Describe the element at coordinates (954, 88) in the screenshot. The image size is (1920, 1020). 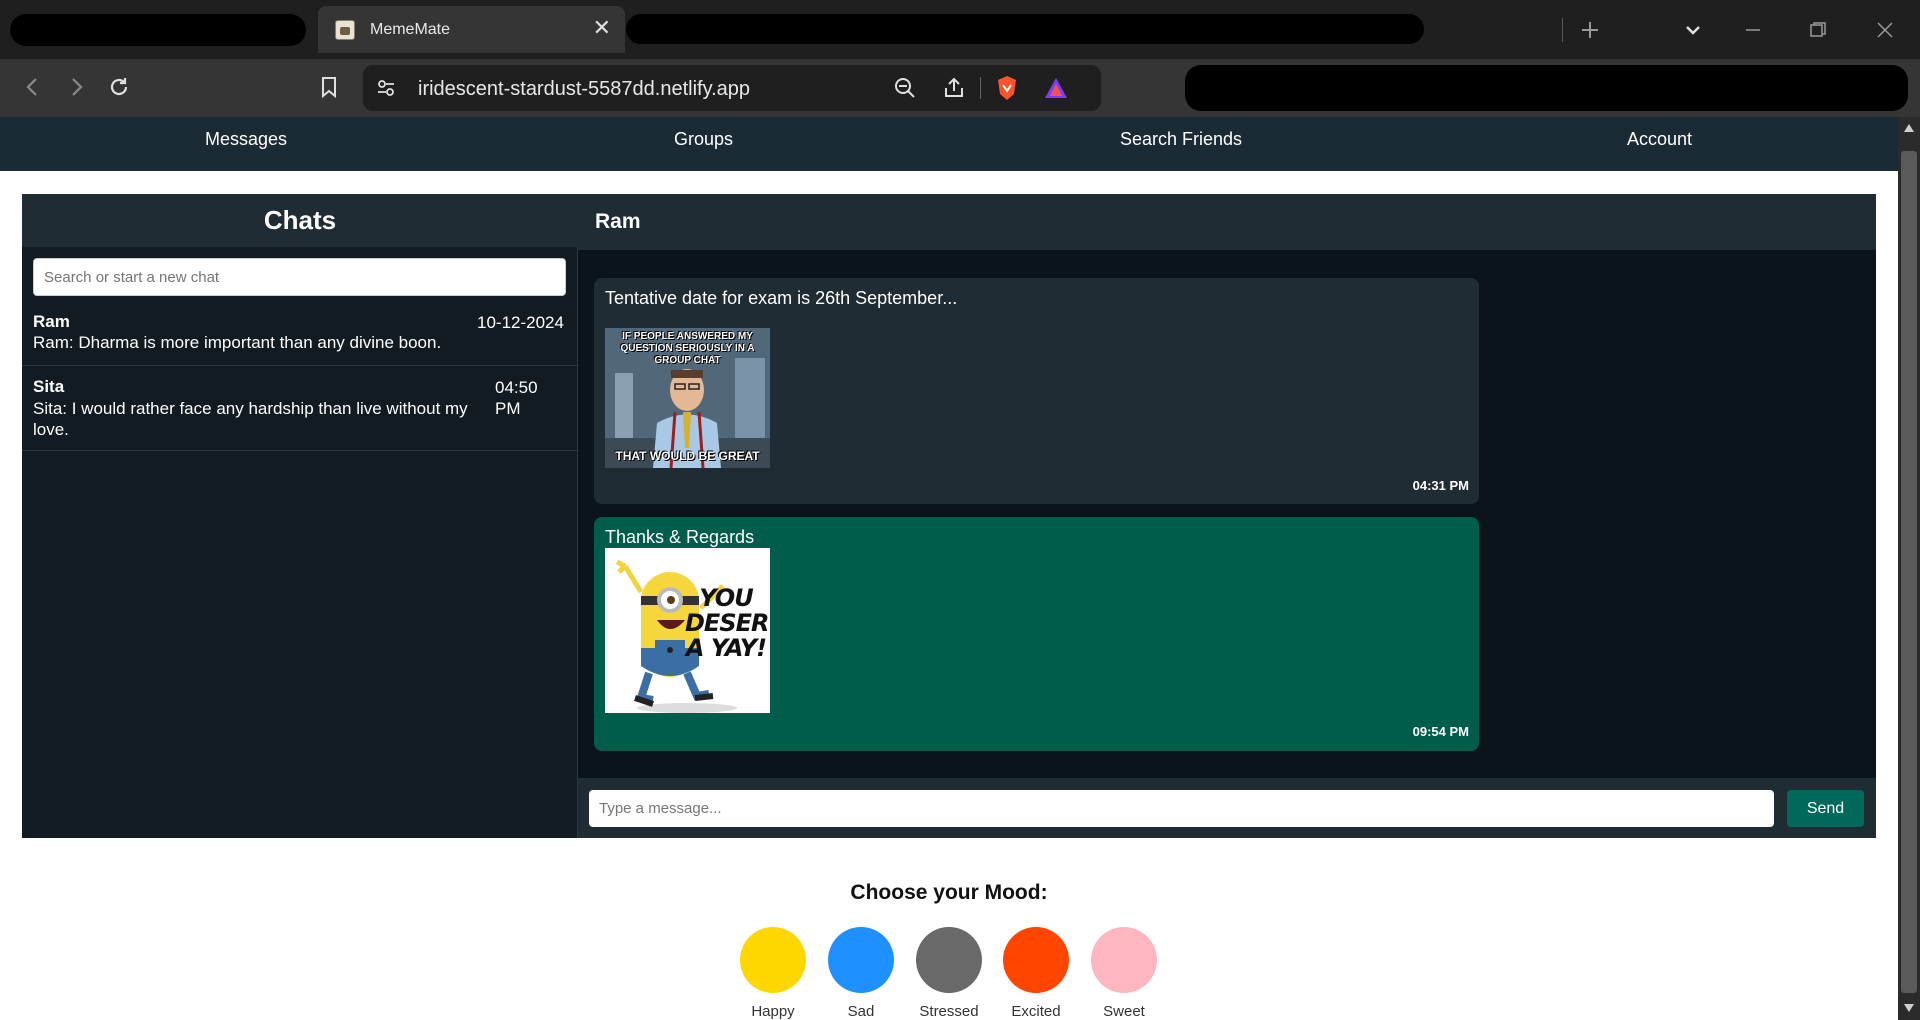
I see `share-icon` at that location.